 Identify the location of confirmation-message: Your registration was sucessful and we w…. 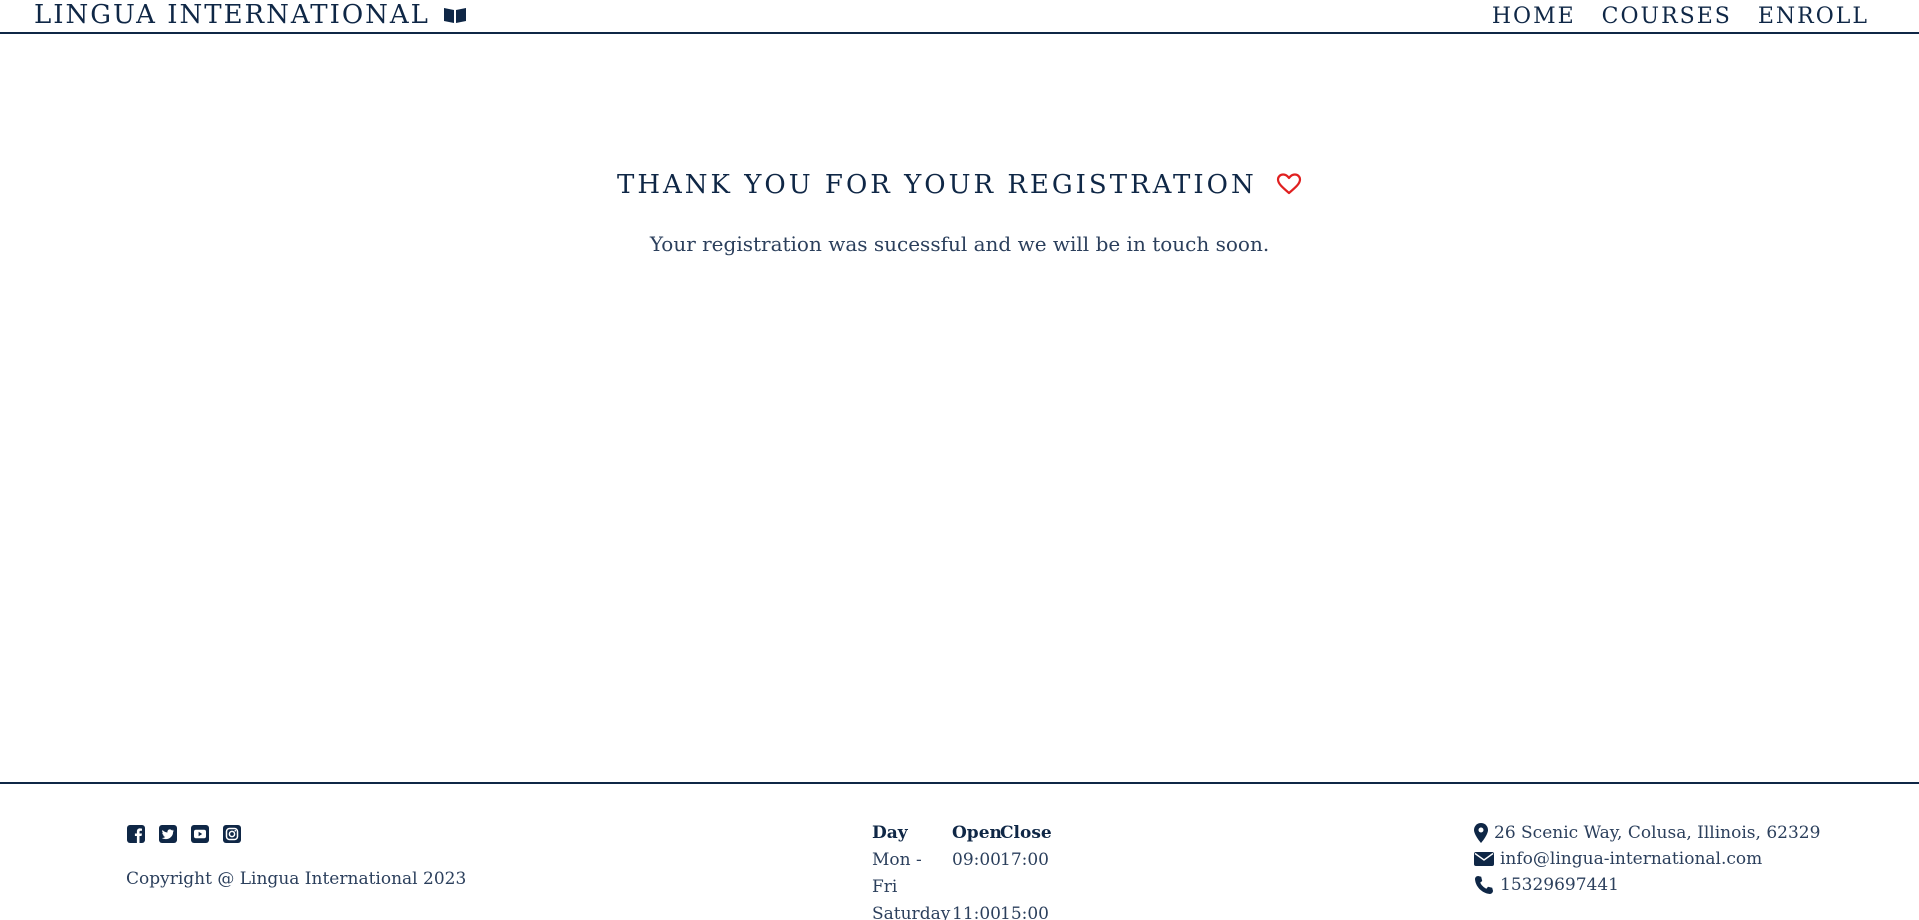
(959, 244).